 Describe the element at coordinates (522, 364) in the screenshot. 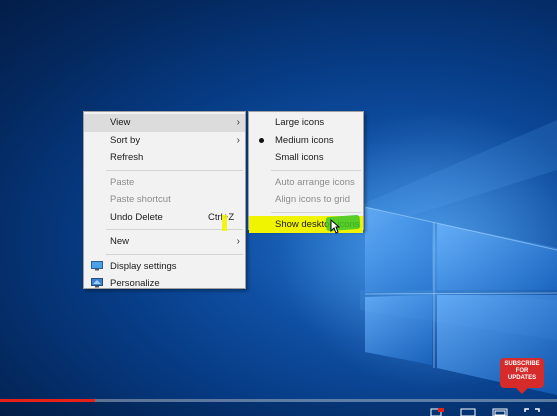

I see `subscribe-line1: SUBSCRIBE` at that location.